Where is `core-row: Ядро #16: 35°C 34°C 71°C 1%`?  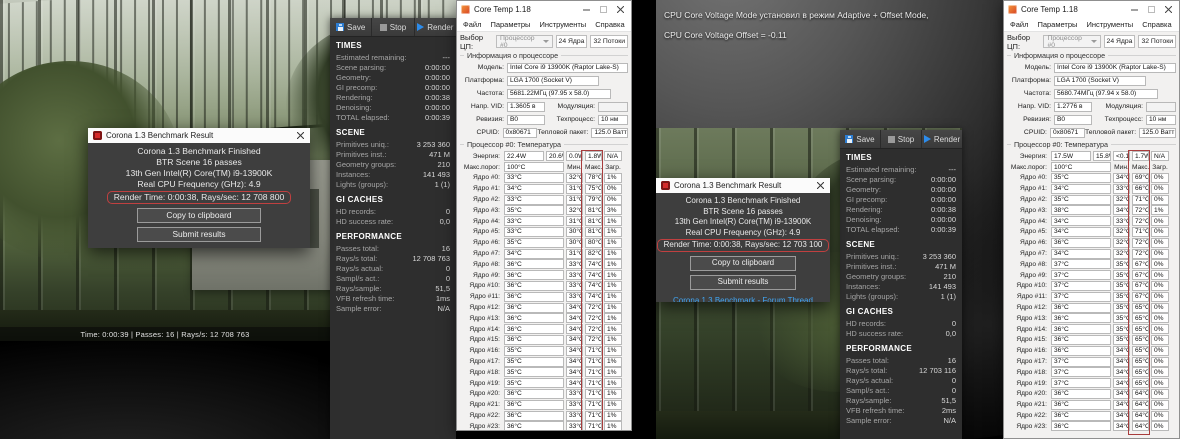
core-row: Ядро #16: 35°C 34°C 71°C 1% is located at coordinates (544, 350).